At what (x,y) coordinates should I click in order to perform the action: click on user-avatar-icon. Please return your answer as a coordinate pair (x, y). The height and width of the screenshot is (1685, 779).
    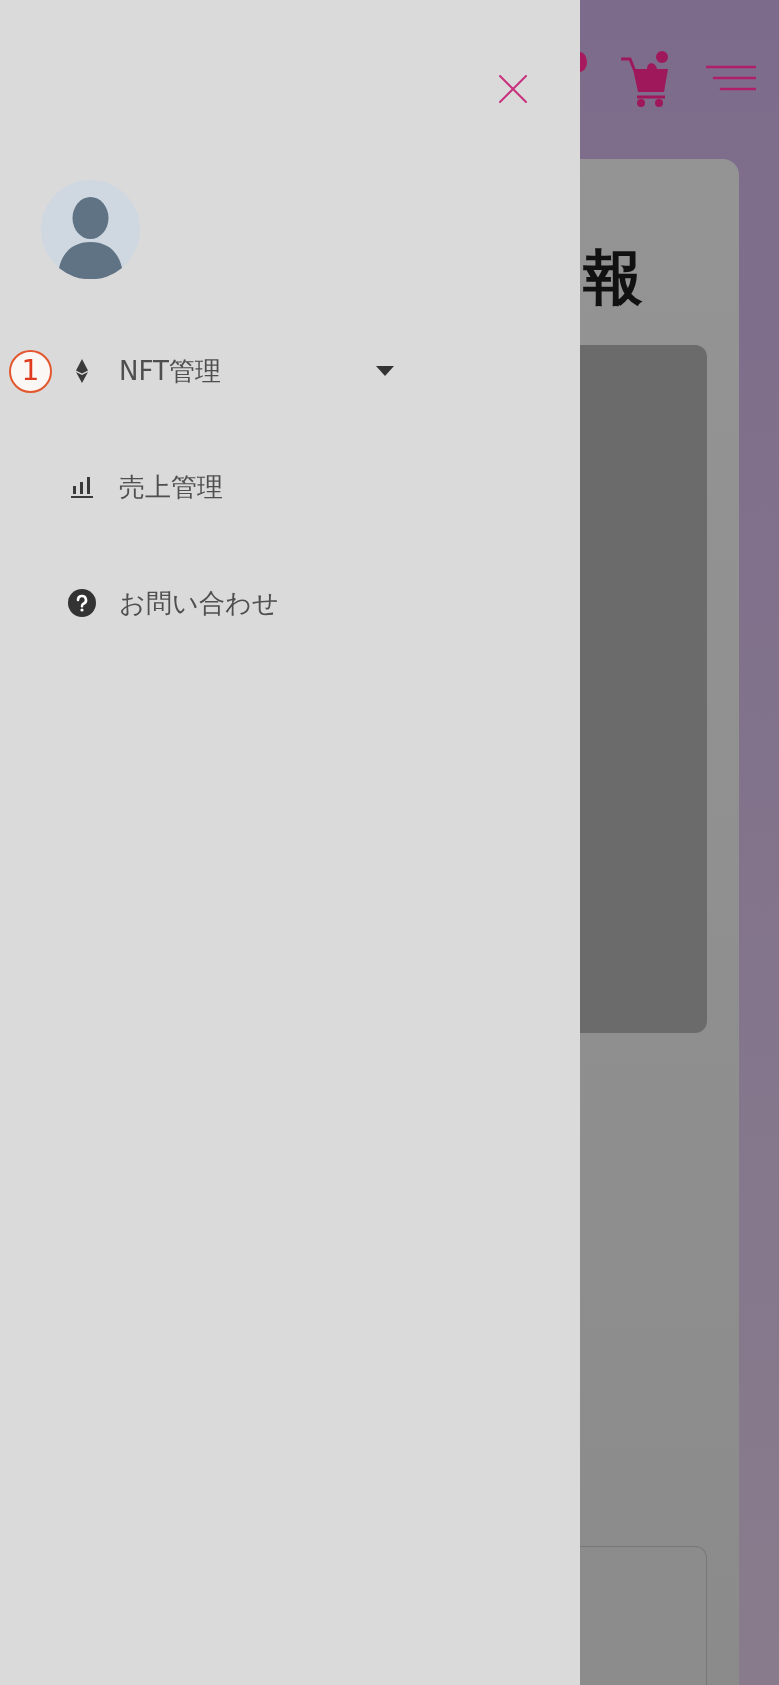
    Looking at the image, I should click on (90, 229).